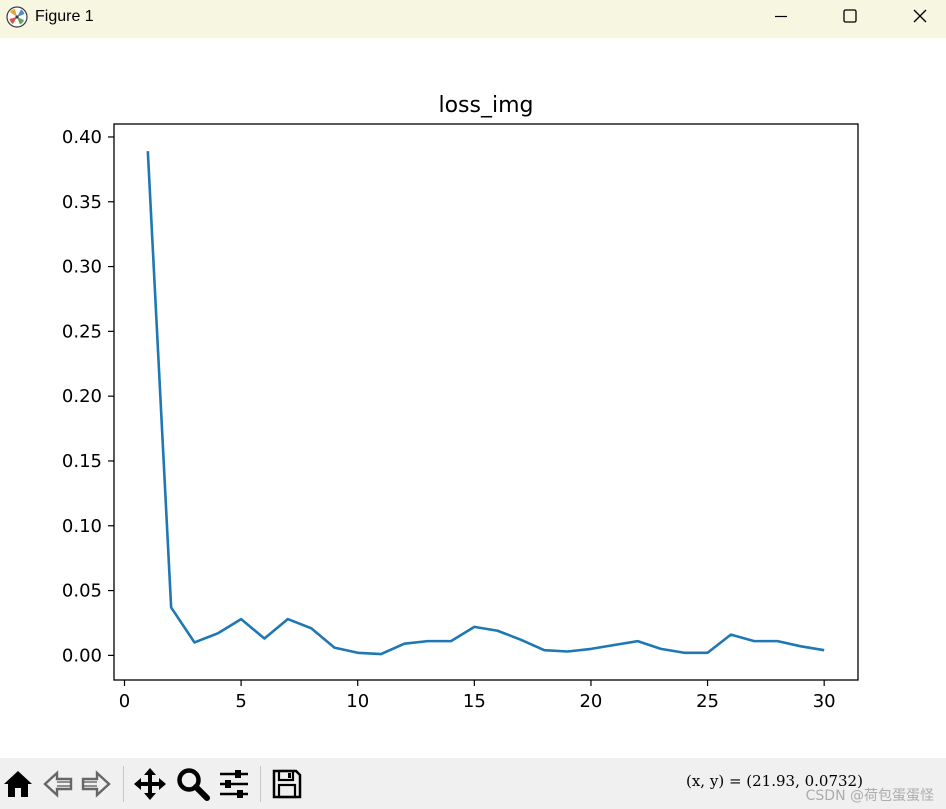  Describe the element at coordinates (17, 17) in the screenshot. I see `matplotlib-logo-icon` at that location.